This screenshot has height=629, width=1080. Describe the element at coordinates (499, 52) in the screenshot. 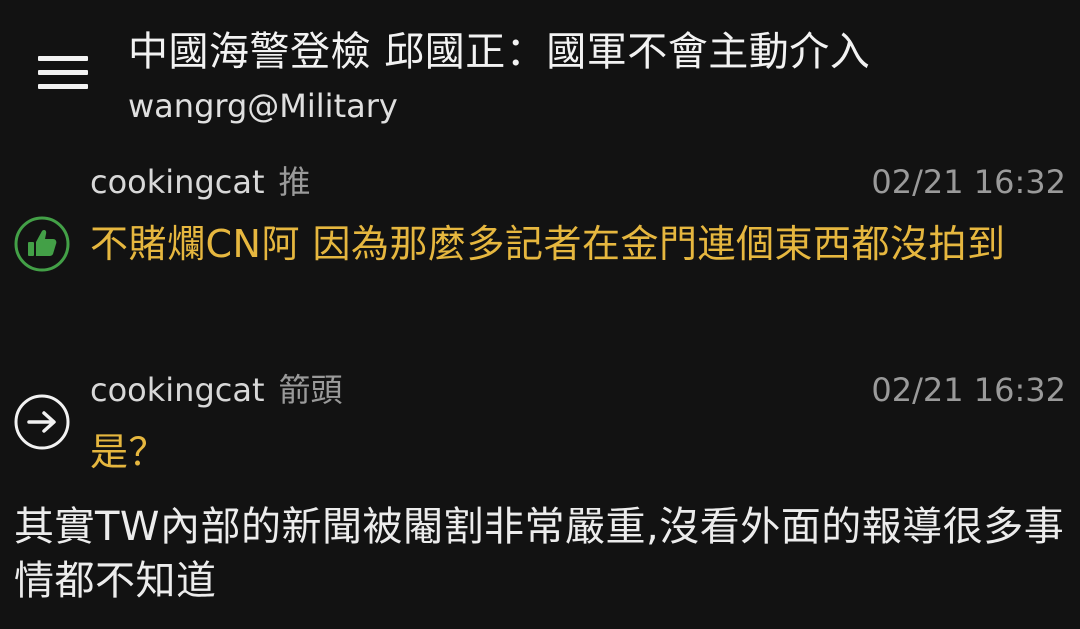

I see `article-title: 中國海警登檢 邱國正：國軍不會主動介入` at that location.